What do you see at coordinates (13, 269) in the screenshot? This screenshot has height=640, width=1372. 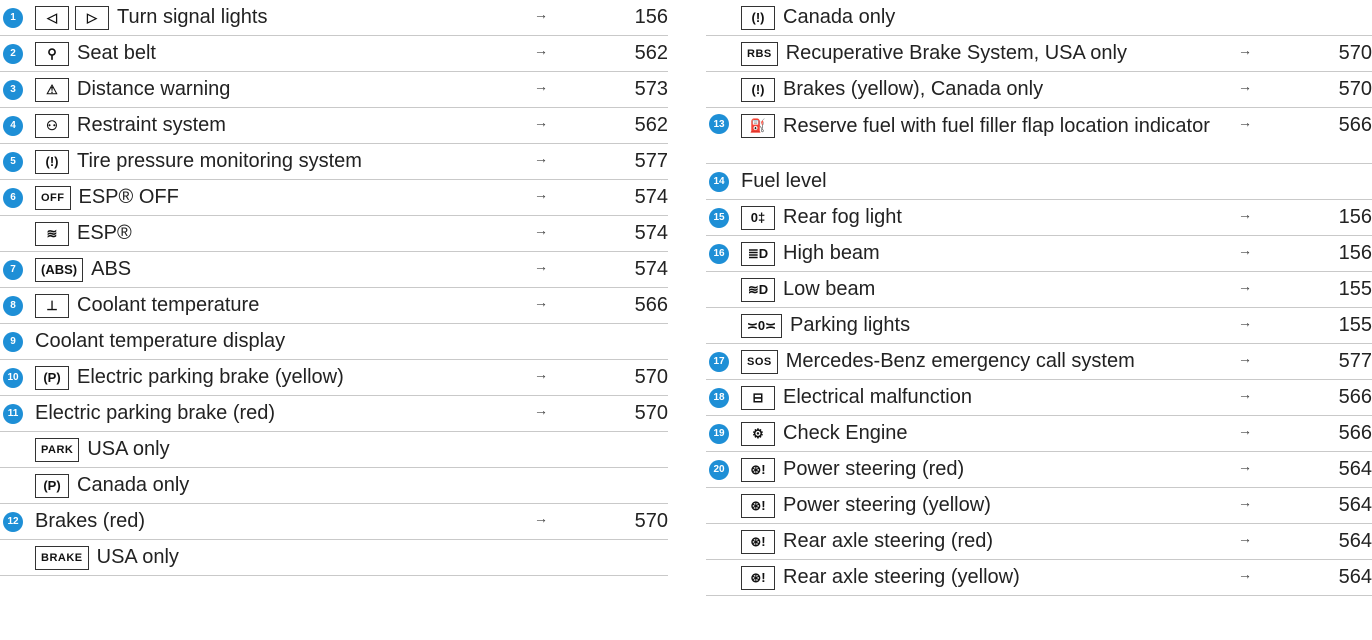 I see `callout-number-badge: 7` at bounding box center [13, 269].